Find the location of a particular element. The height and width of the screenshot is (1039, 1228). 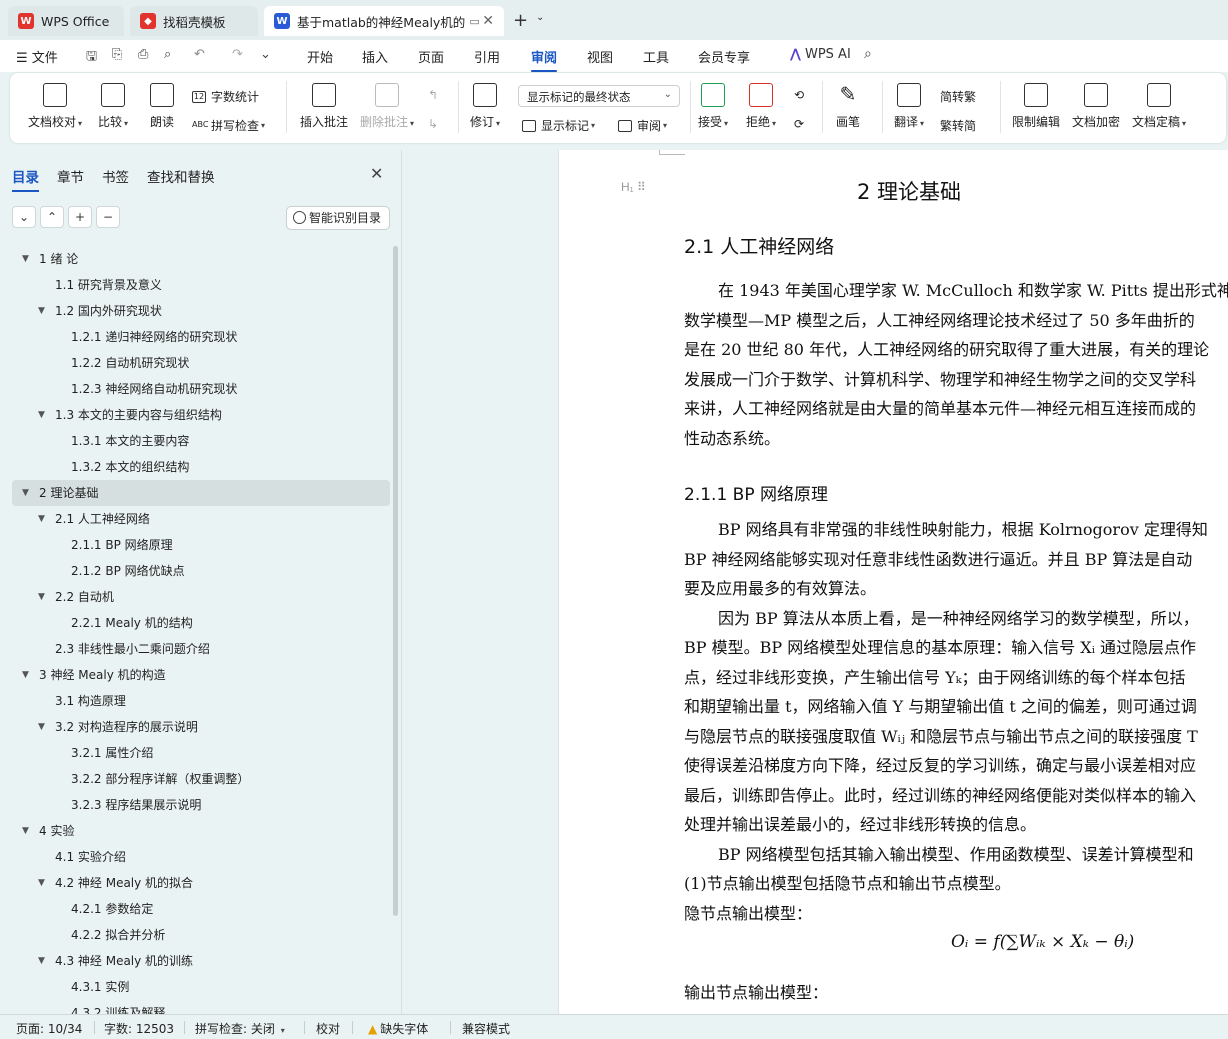

tab-wps-office: W WPS Office is located at coordinates (66, 21).